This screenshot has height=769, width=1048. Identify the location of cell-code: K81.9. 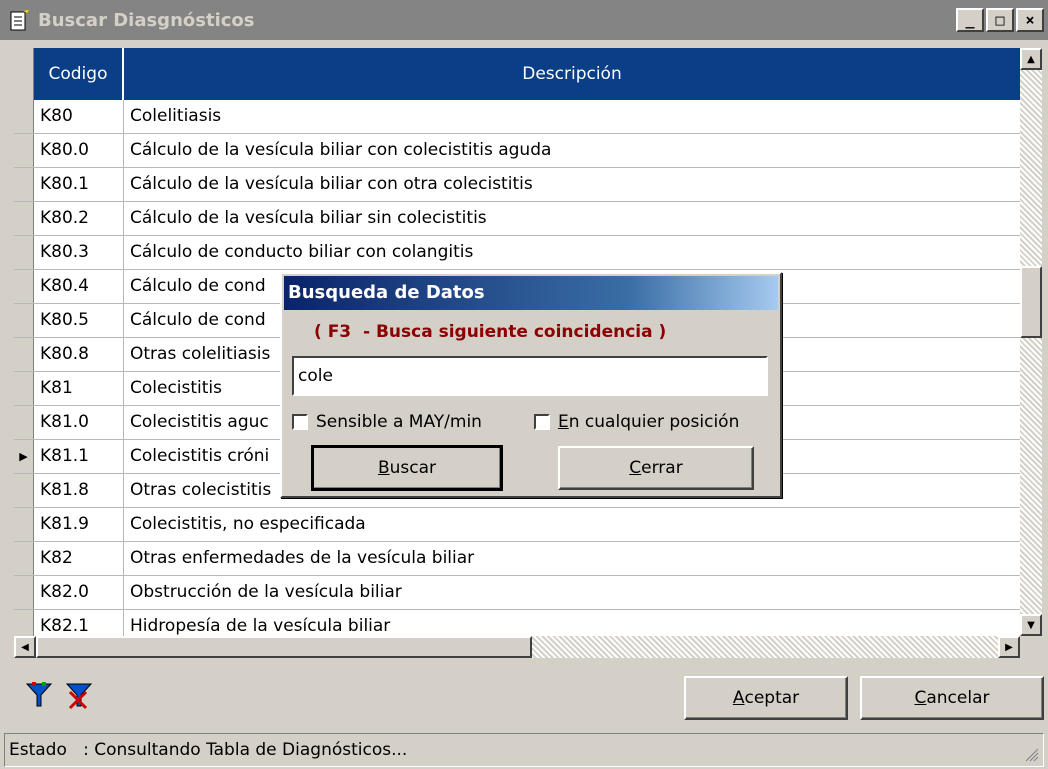
(79, 524).